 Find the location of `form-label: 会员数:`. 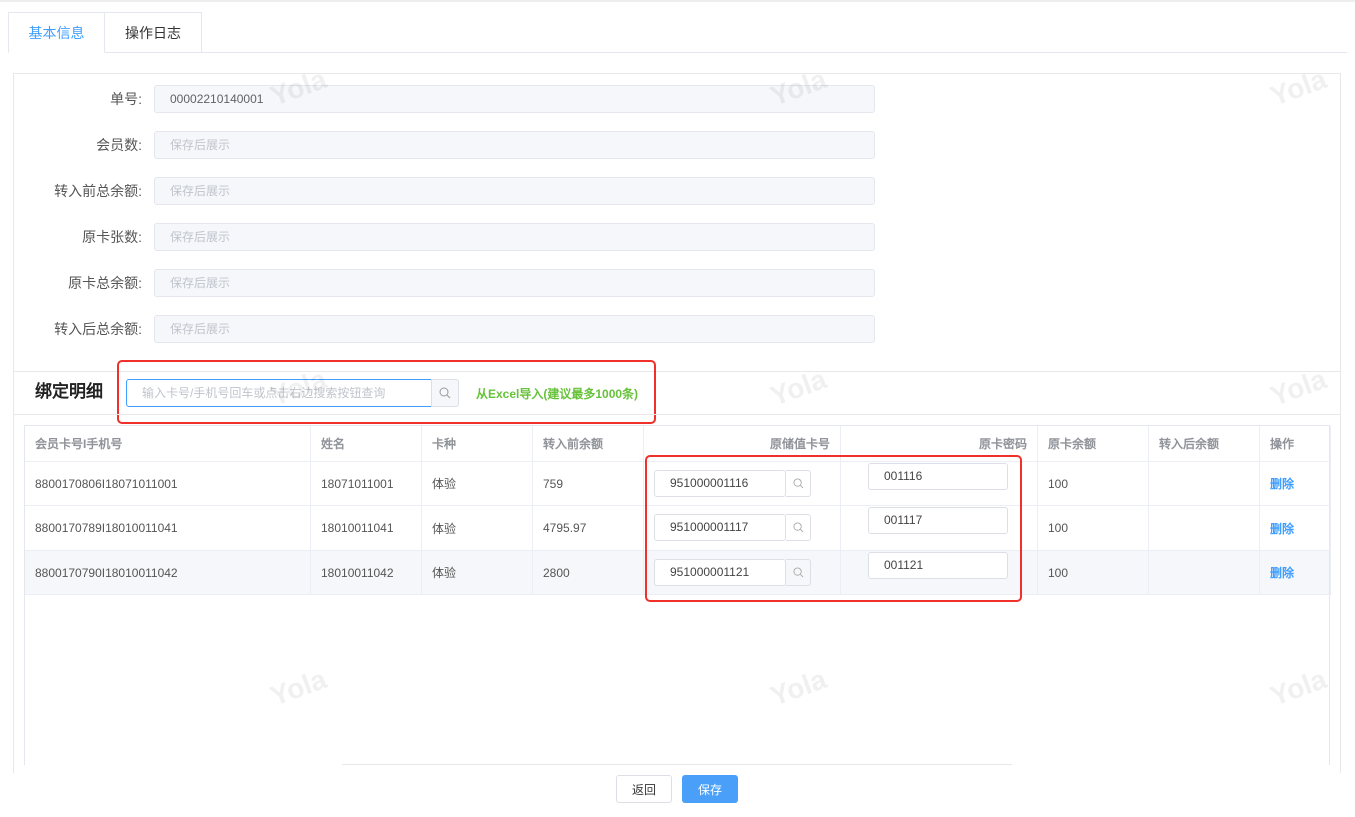

form-label: 会员数: is located at coordinates (119, 145).